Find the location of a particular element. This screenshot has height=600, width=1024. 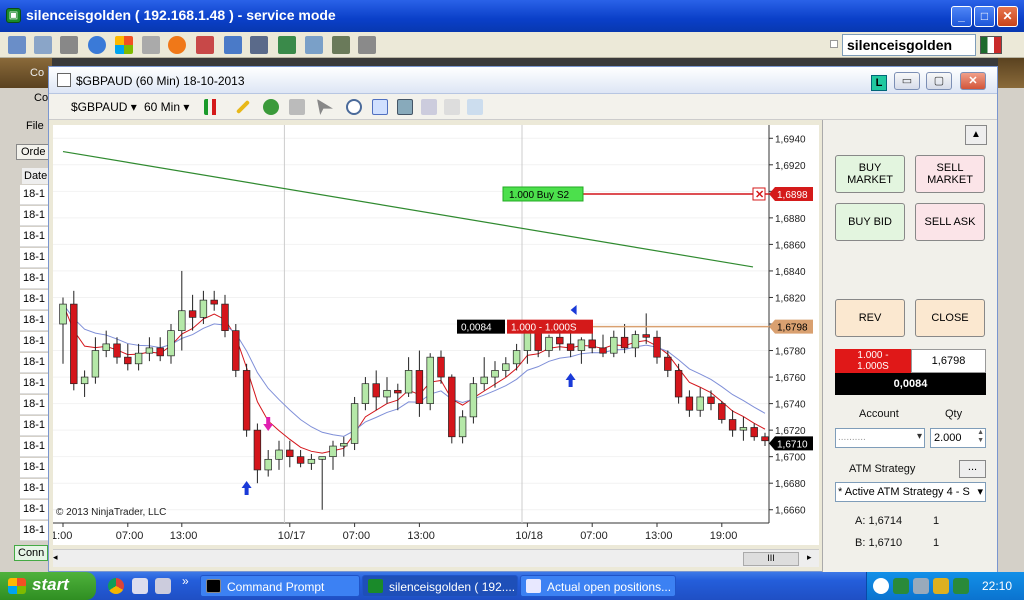

chart-close-button: ✕ is located at coordinates (973, 81).